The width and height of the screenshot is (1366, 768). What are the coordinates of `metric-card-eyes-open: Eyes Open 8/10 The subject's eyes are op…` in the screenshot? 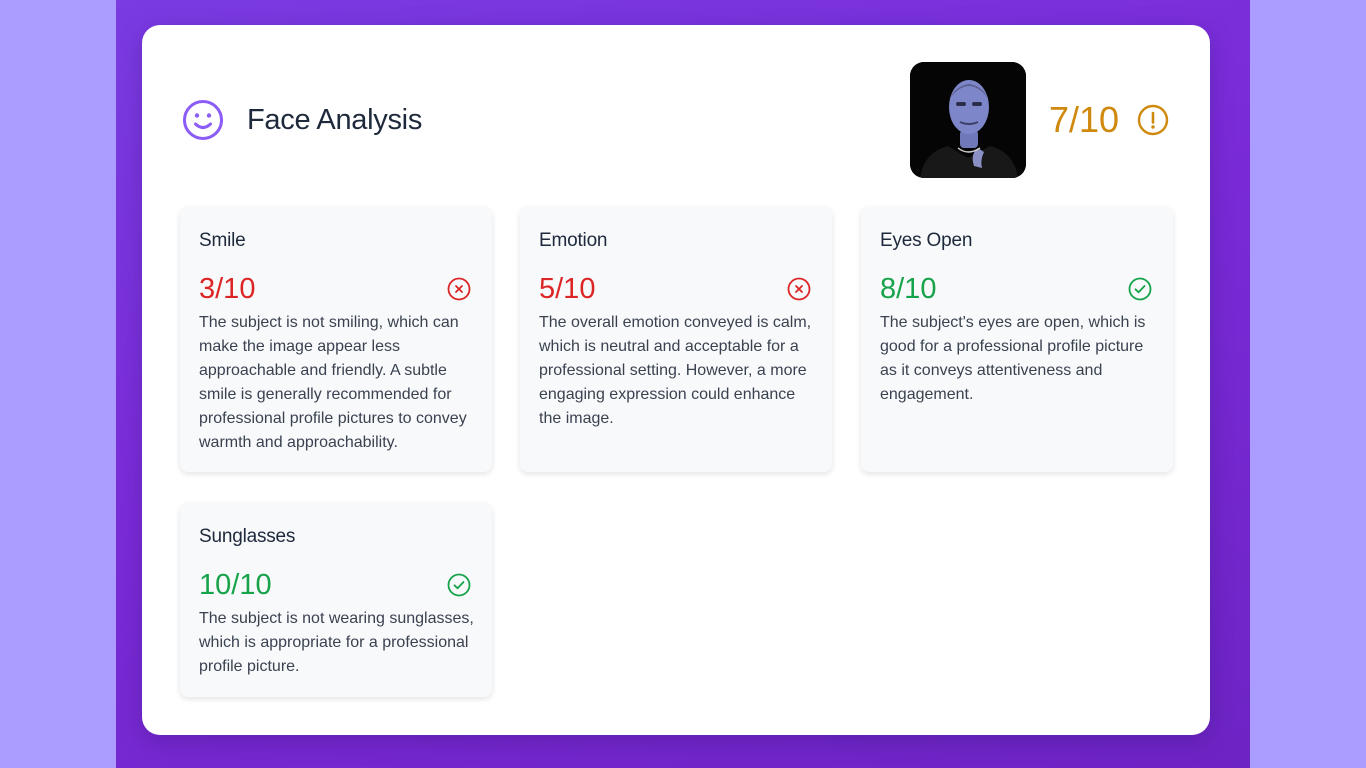 It's located at (1017, 339).